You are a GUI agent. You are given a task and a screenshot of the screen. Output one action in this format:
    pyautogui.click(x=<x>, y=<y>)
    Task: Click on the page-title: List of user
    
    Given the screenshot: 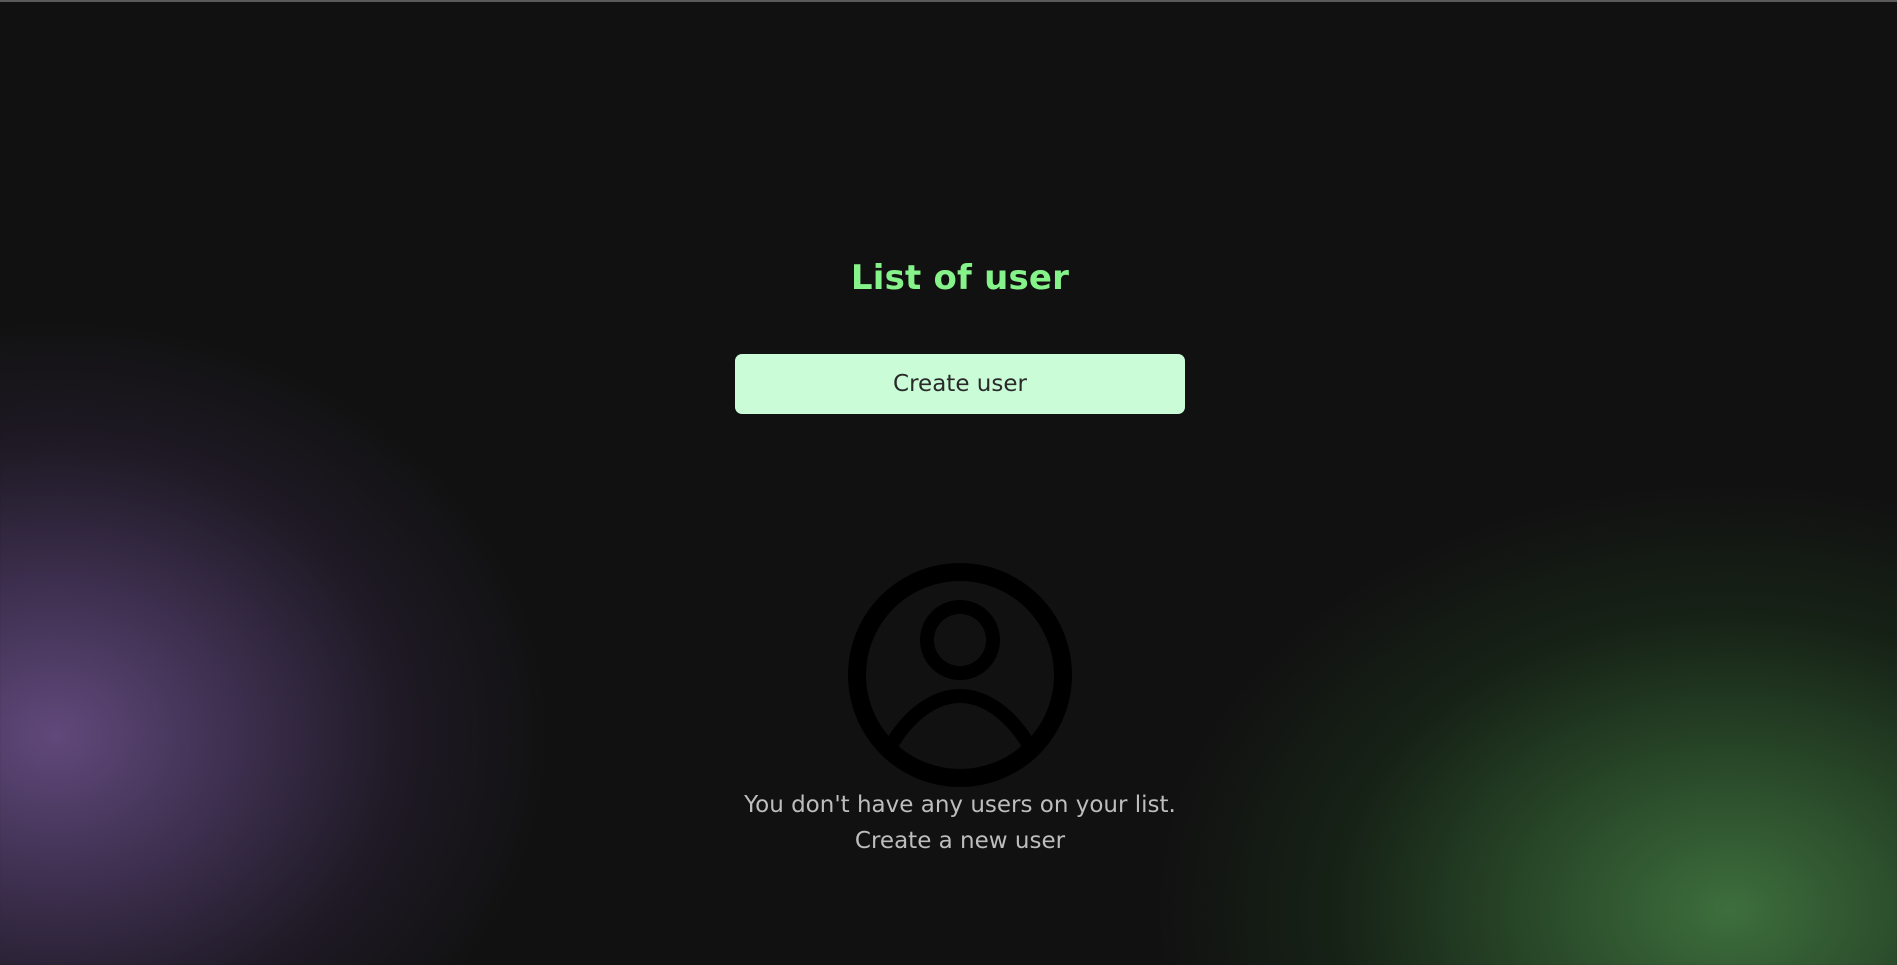 What is the action you would take?
    pyautogui.click(x=960, y=278)
    